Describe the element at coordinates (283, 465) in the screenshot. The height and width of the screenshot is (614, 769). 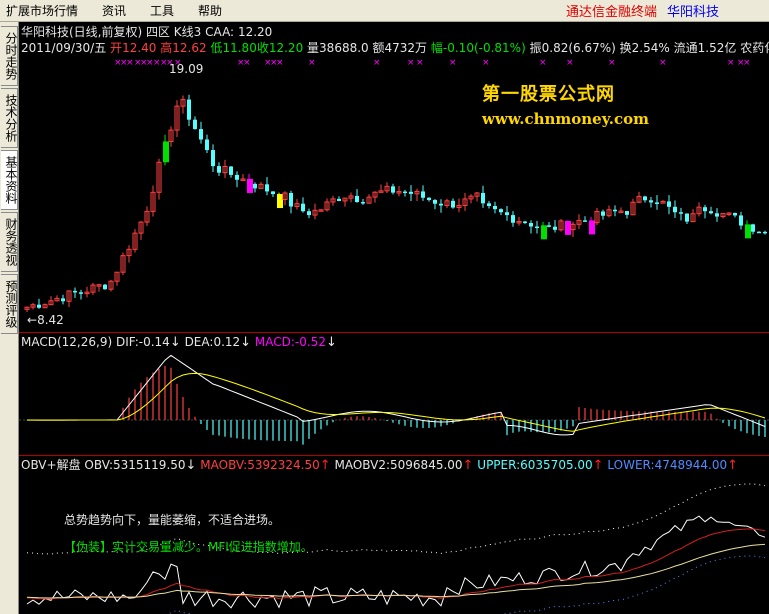
I see `maobv-value: 5392324.50` at that location.